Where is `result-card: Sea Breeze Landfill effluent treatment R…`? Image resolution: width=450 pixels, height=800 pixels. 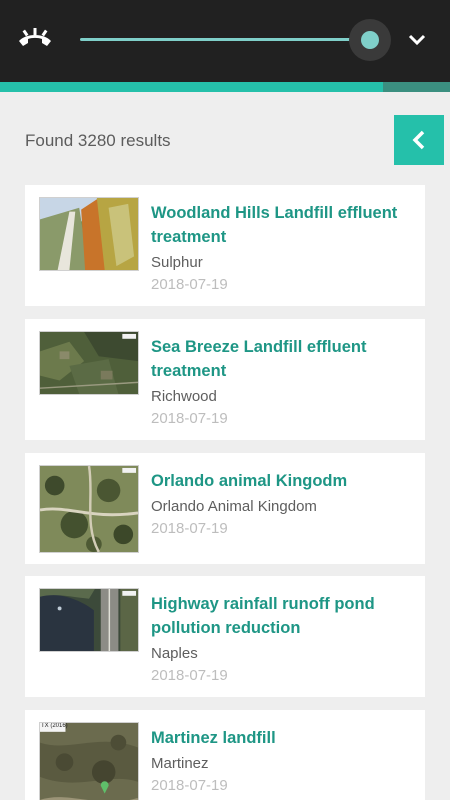
result-card: Sea Breeze Landfill effluent treatment R… is located at coordinates (225, 379).